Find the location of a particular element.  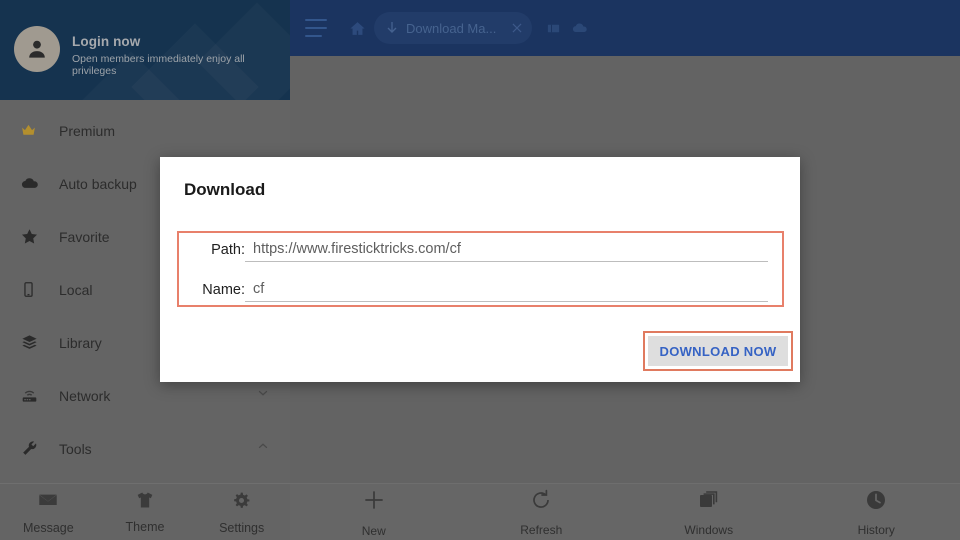

tshirt-icon is located at coordinates (145, 502).